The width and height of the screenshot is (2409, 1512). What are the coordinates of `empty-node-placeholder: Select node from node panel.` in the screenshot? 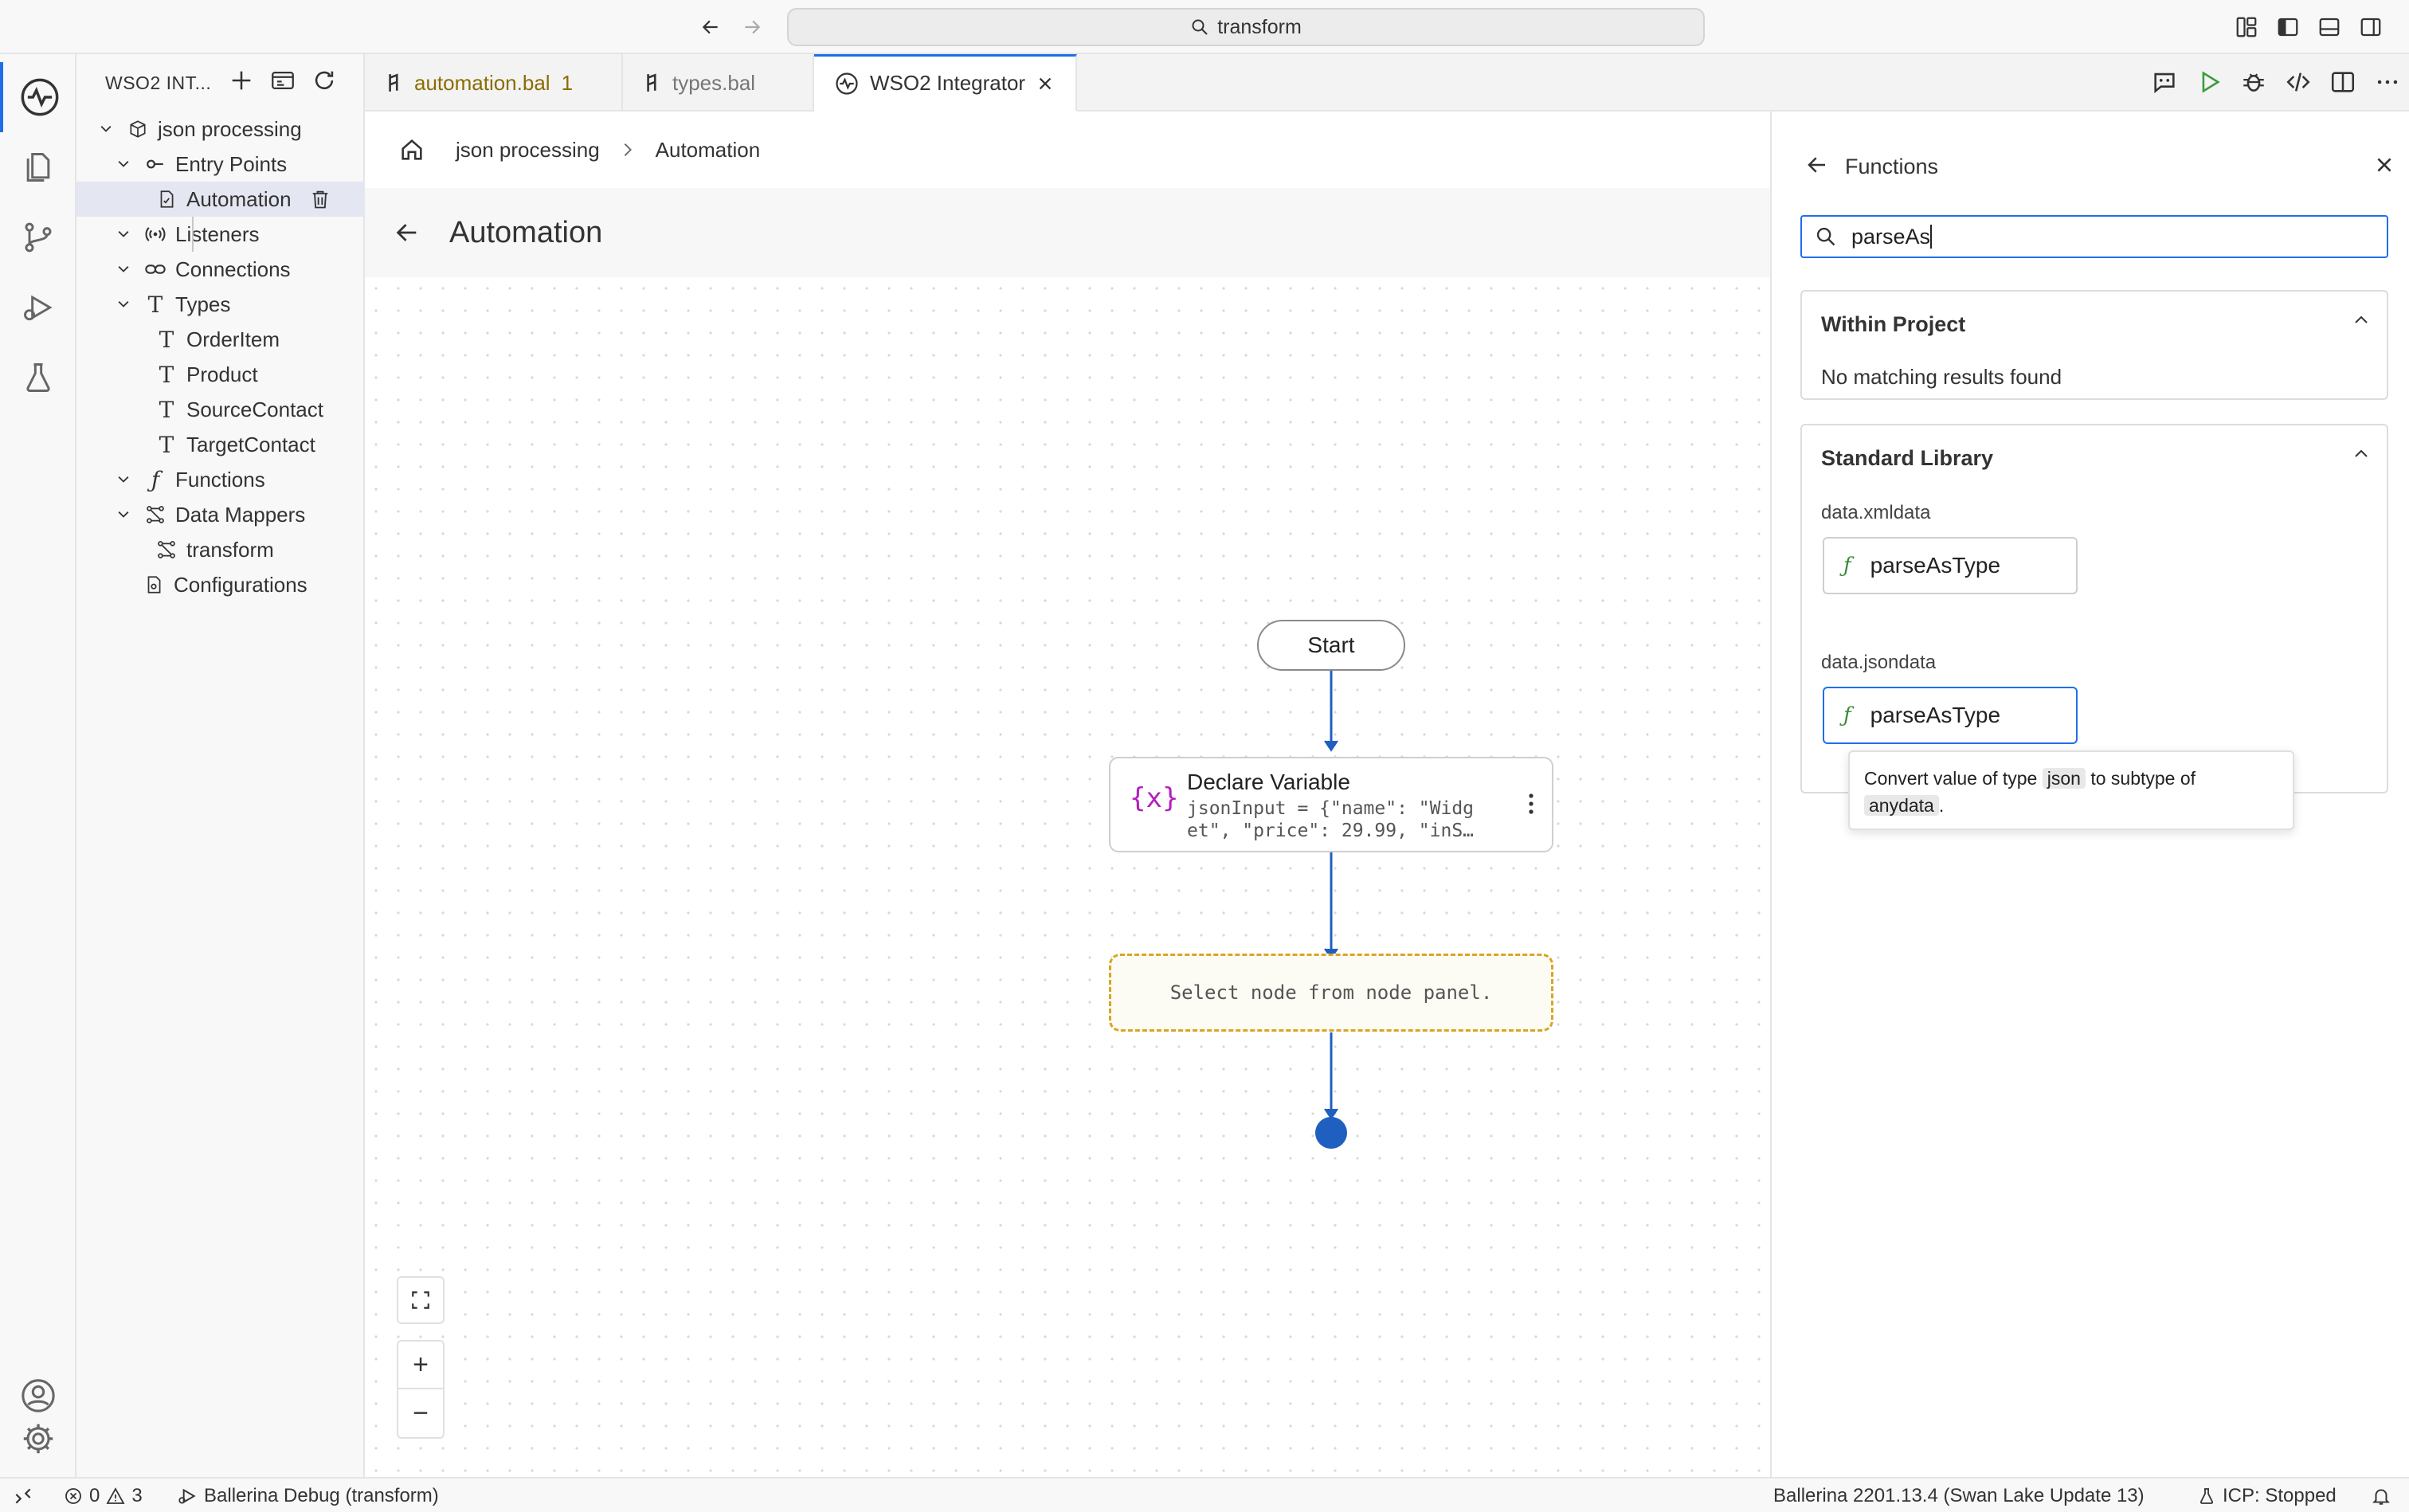 It's located at (1331, 993).